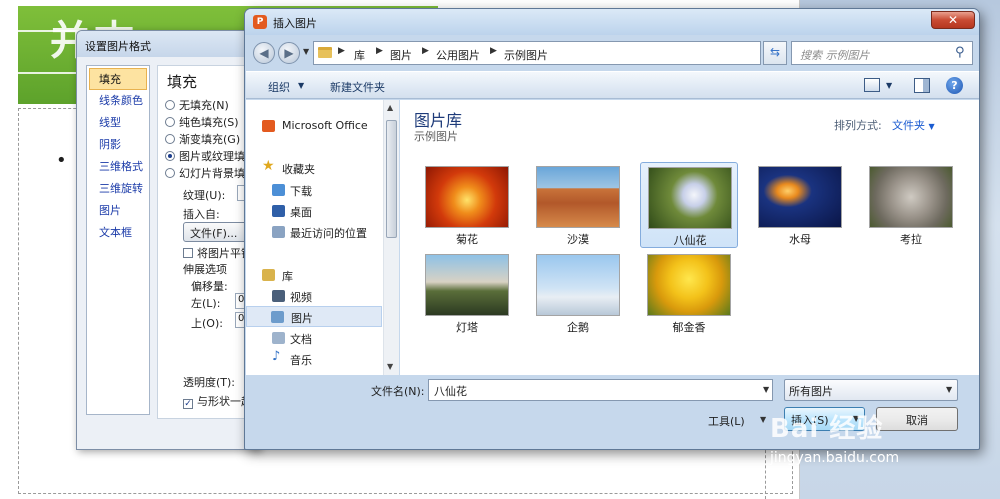 This screenshot has height=499, width=1000. I want to click on nav-item-label: 音乐, so click(301, 360).